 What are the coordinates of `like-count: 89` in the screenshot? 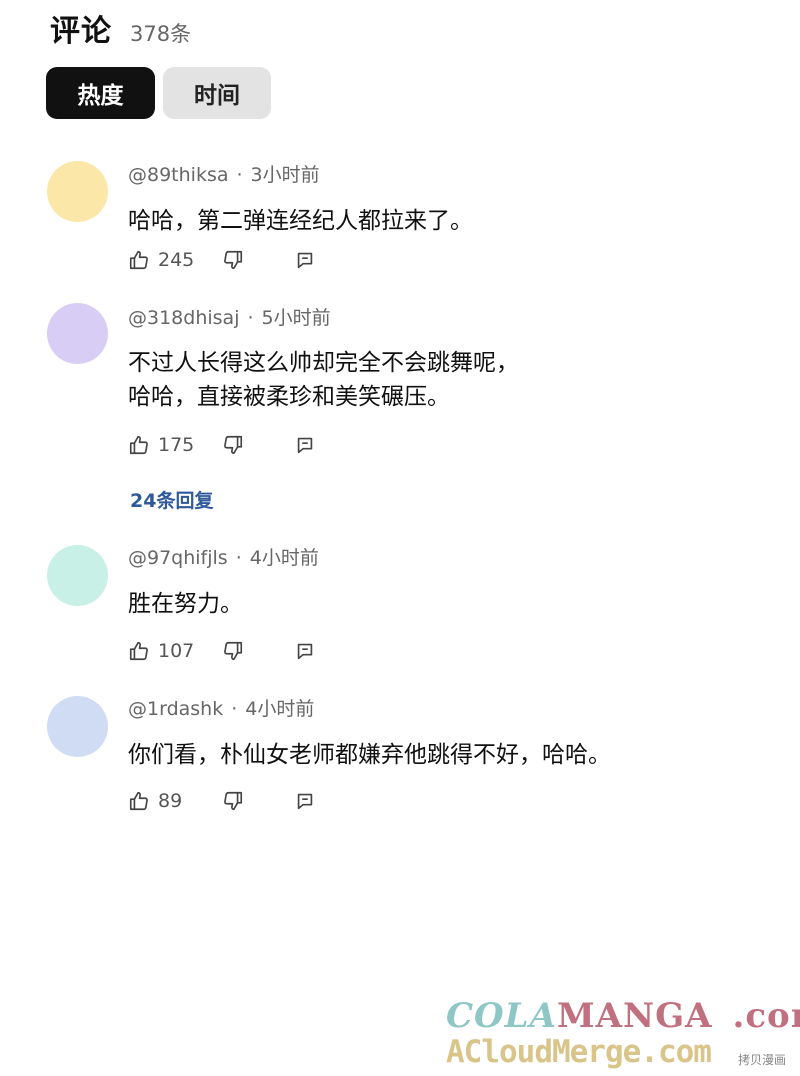 It's located at (170, 801).